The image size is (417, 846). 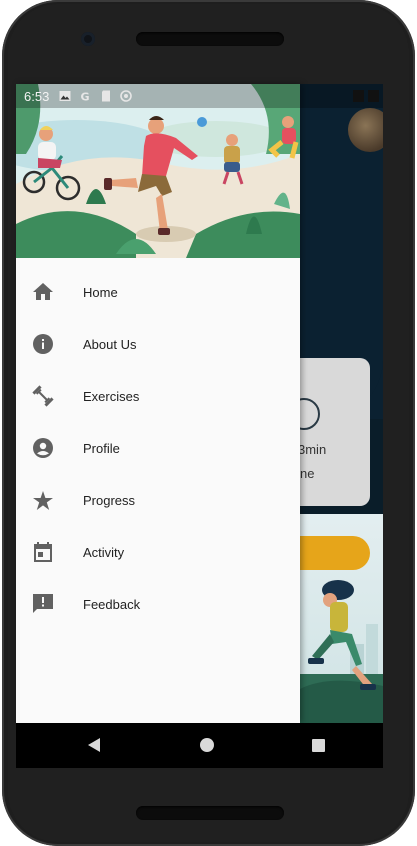 What do you see at coordinates (158, 604) in the screenshot?
I see `menu-item-feedback: Feedback` at bounding box center [158, 604].